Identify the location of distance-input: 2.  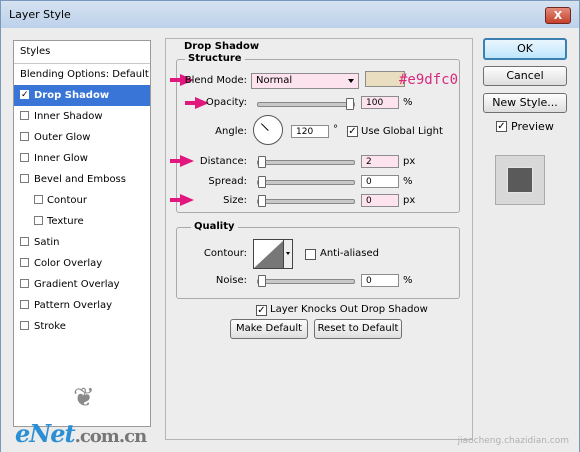
(380, 161).